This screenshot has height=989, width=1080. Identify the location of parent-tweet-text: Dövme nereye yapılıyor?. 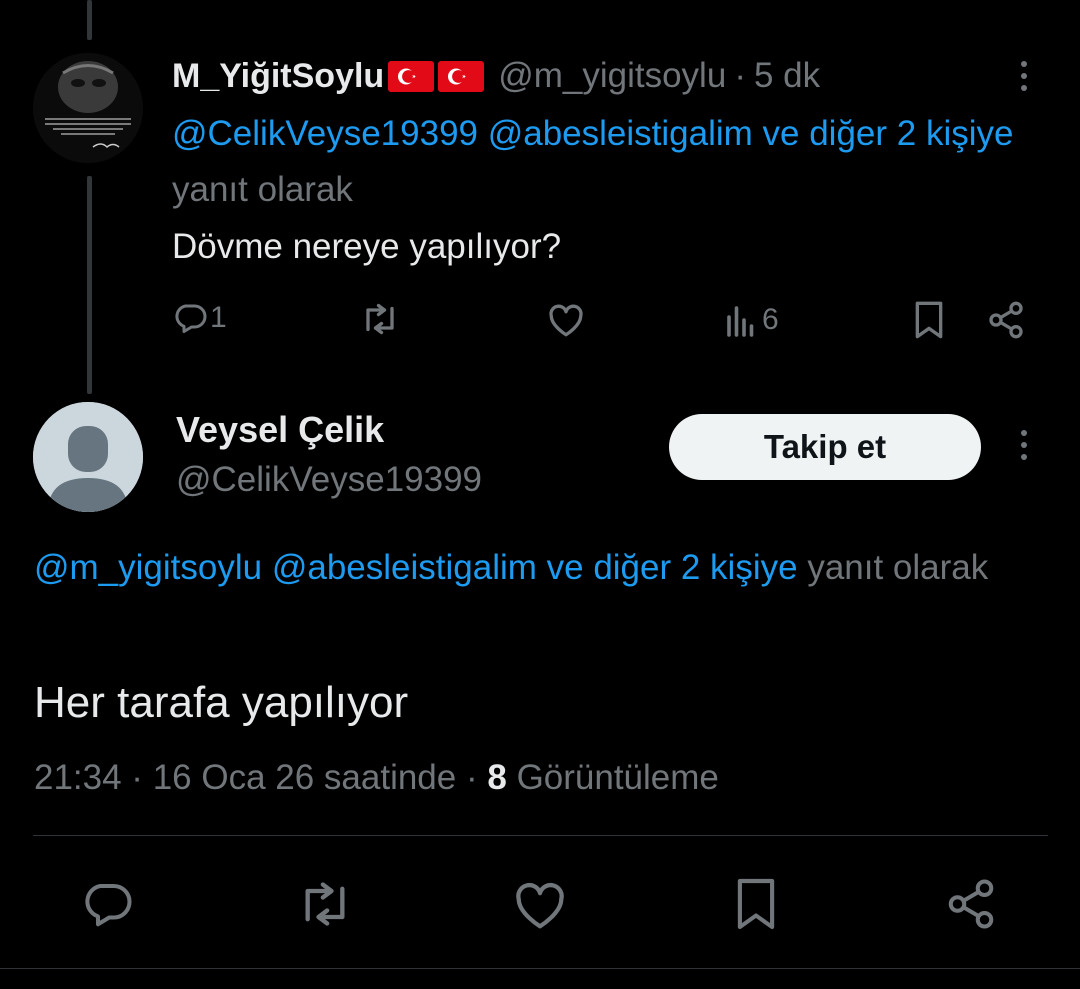
(367, 246).